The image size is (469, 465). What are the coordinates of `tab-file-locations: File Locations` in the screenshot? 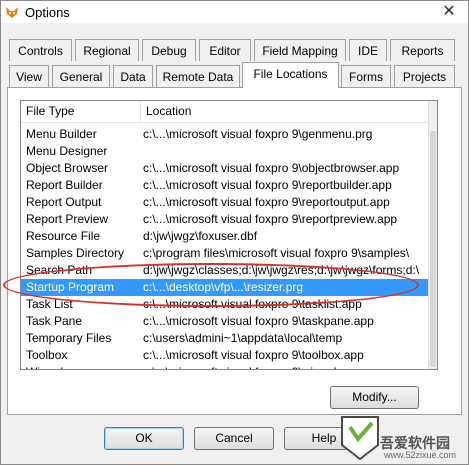 It's located at (290, 75).